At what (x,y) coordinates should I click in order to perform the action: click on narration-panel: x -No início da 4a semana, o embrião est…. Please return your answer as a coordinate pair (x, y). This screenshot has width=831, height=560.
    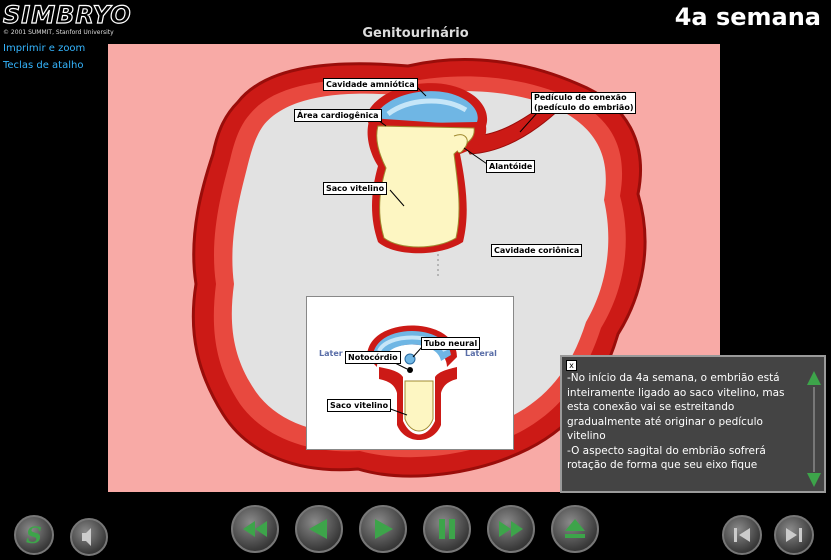
    Looking at the image, I should click on (693, 424).